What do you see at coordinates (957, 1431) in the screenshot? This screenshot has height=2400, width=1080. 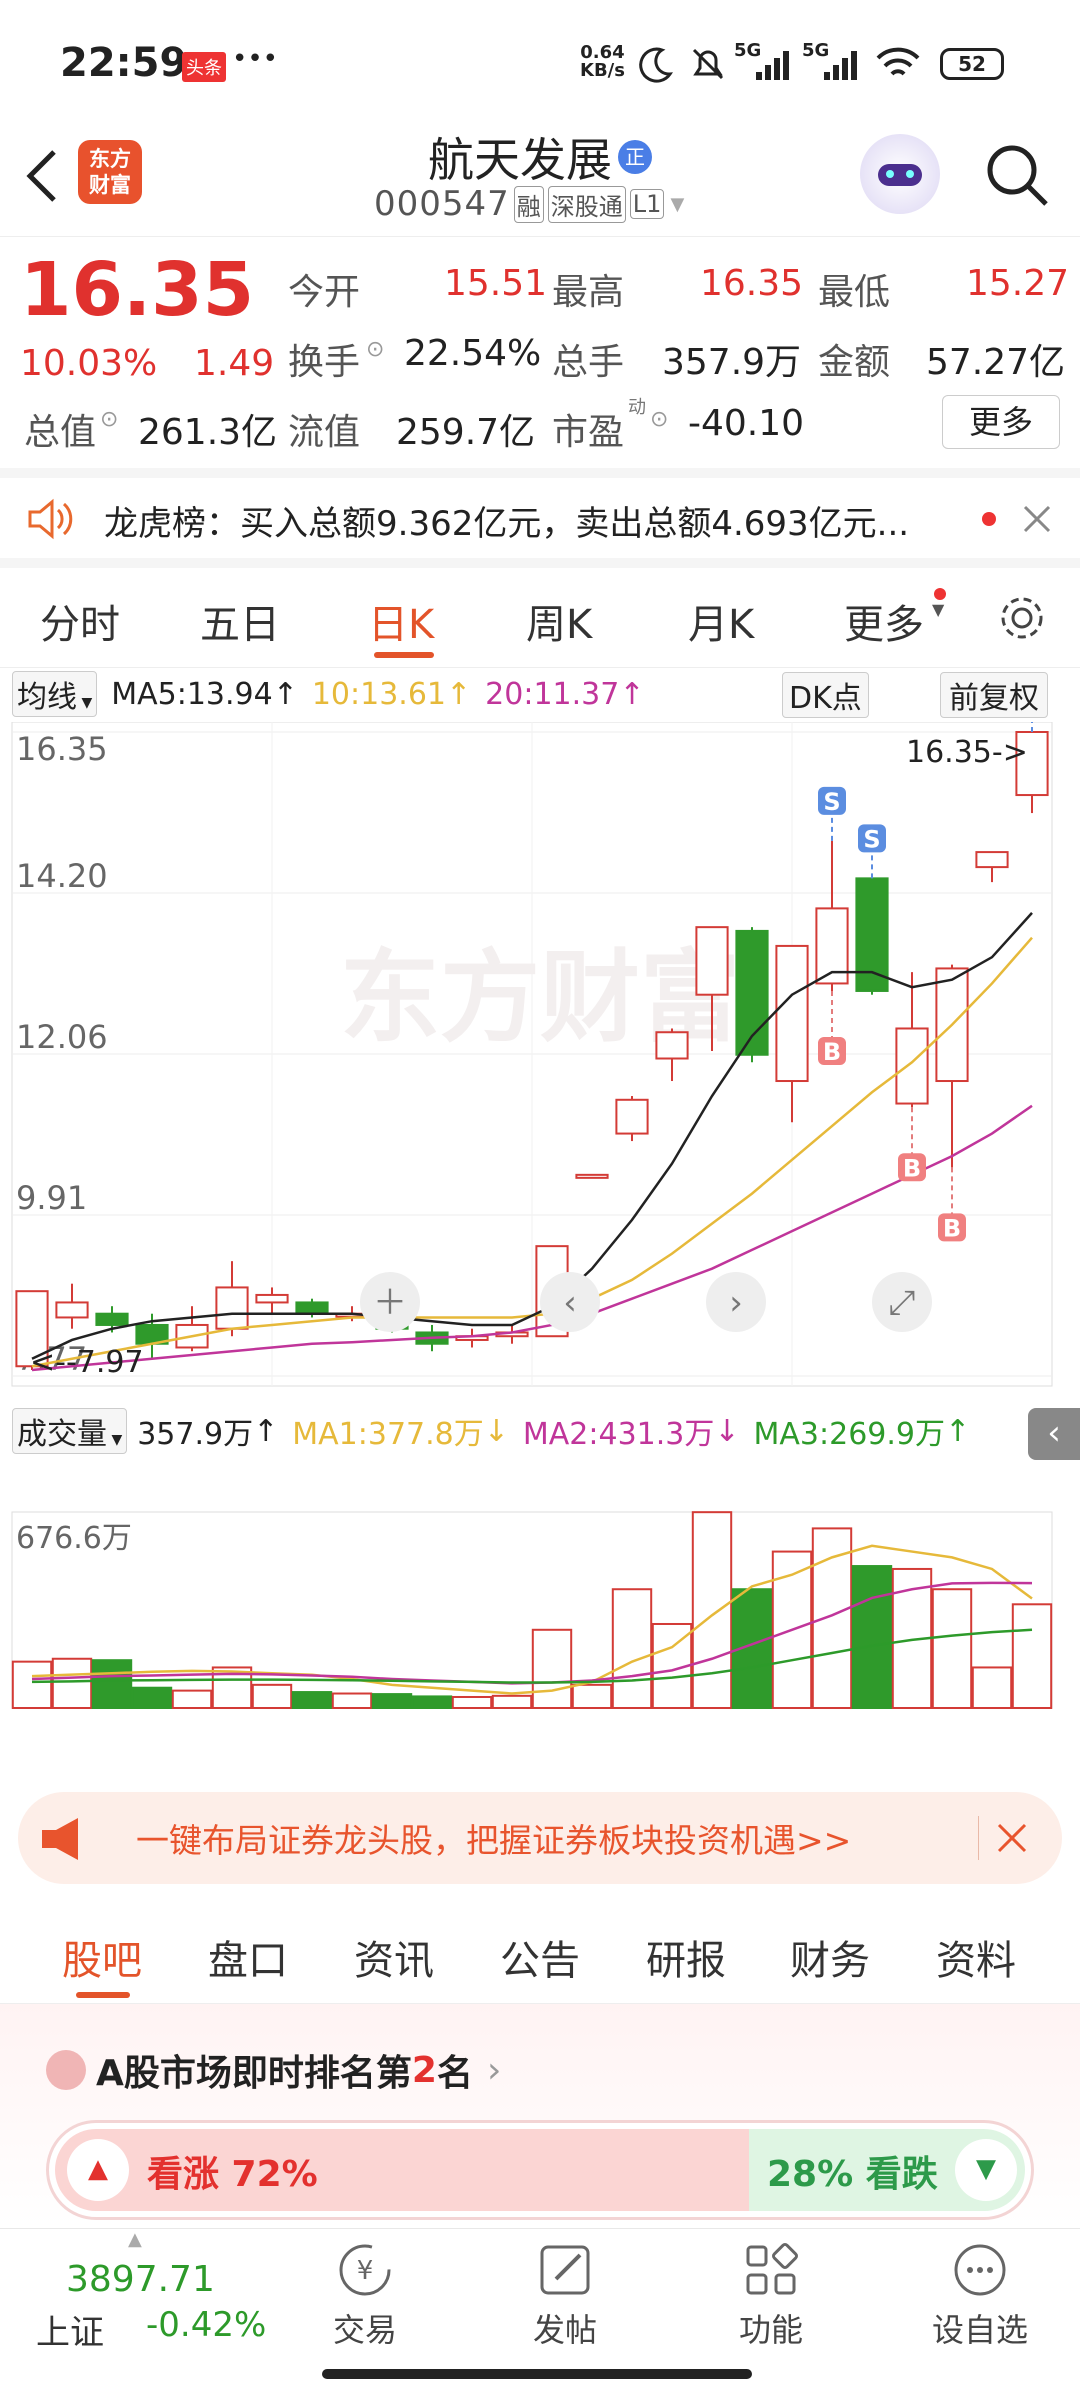 I see `vol-ma3-arrow: ↑` at bounding box center [957, 1431].